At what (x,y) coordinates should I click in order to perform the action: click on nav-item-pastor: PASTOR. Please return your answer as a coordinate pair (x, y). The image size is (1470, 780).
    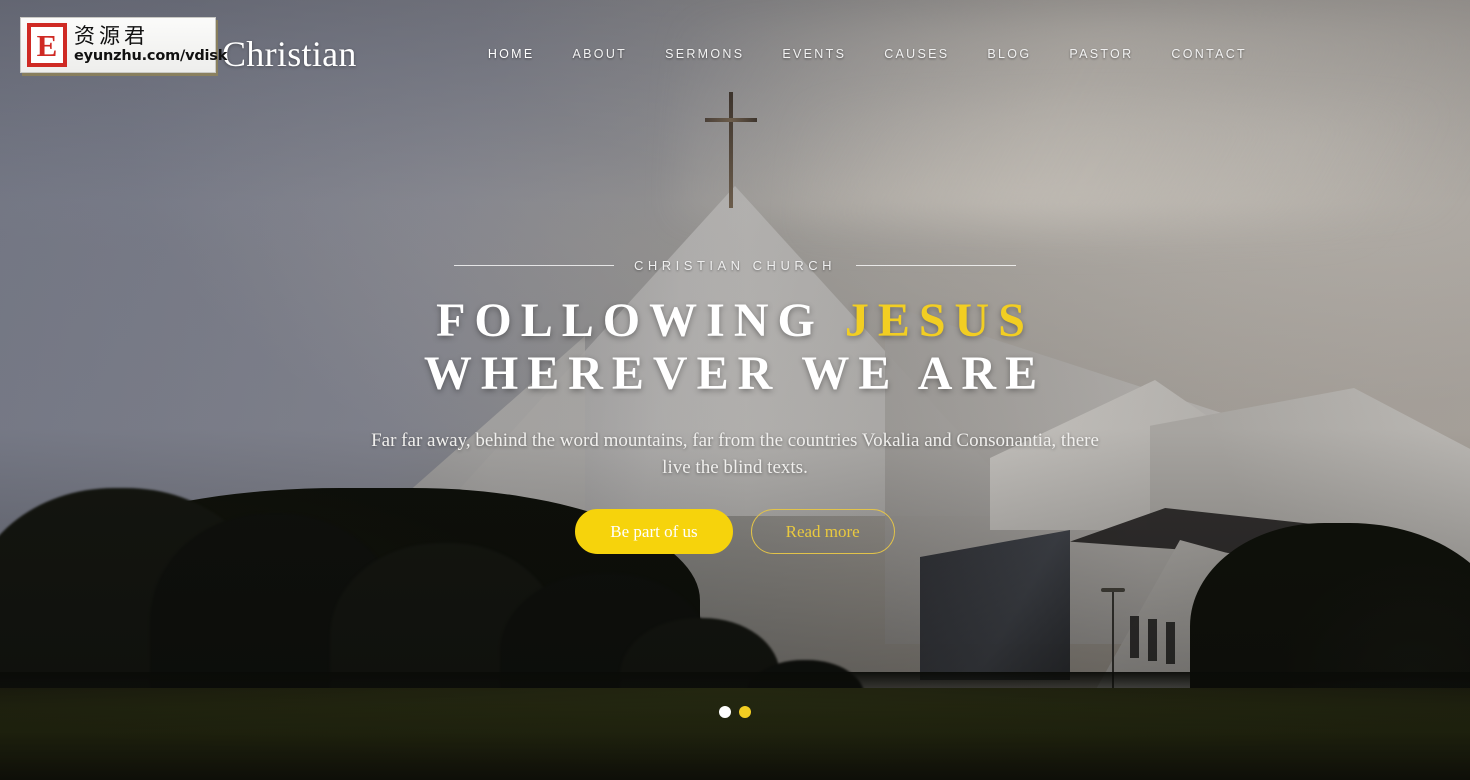
    Looking at the image, I should click on (1101, 54).